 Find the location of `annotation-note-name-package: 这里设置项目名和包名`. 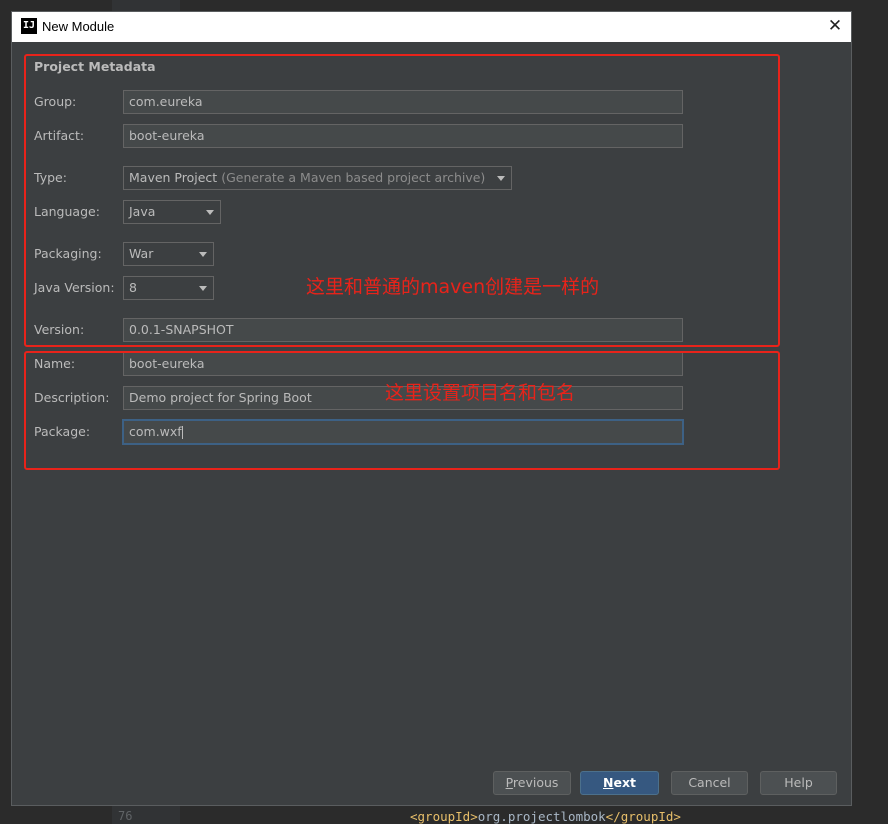

annotation-note-name-package: 这里设置项目名和包名 is located at coordinates (480, 393).